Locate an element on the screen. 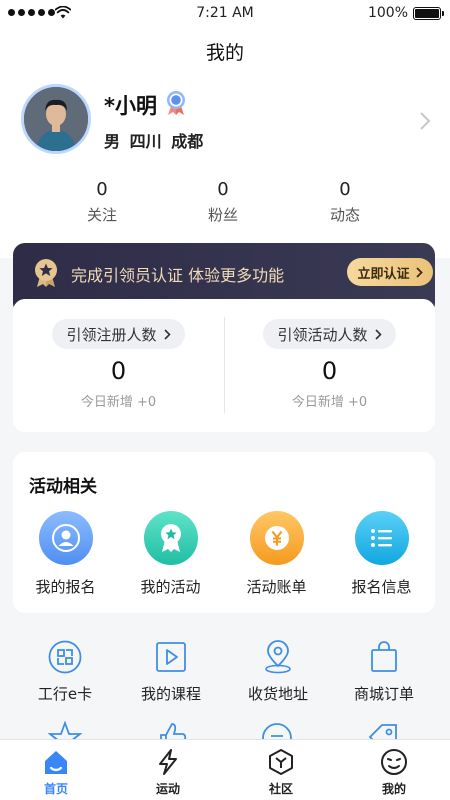 Image resolution: width=450 pixels, height=800 pixels. lead-registrations-button: 引领注册人数 is located at coordinates (118, 334).